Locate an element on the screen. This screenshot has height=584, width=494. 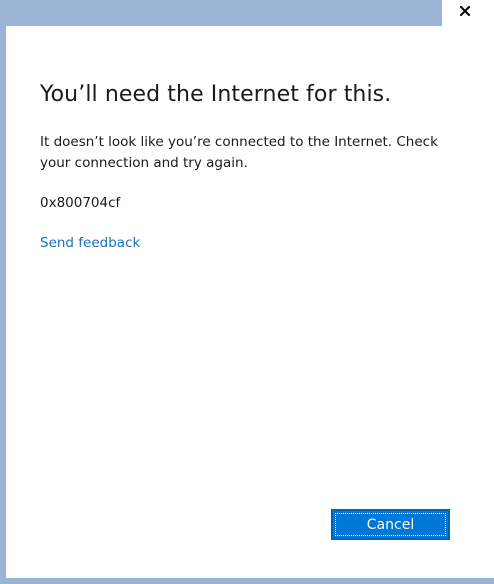
close-icon is located at coordinates (465, 11).